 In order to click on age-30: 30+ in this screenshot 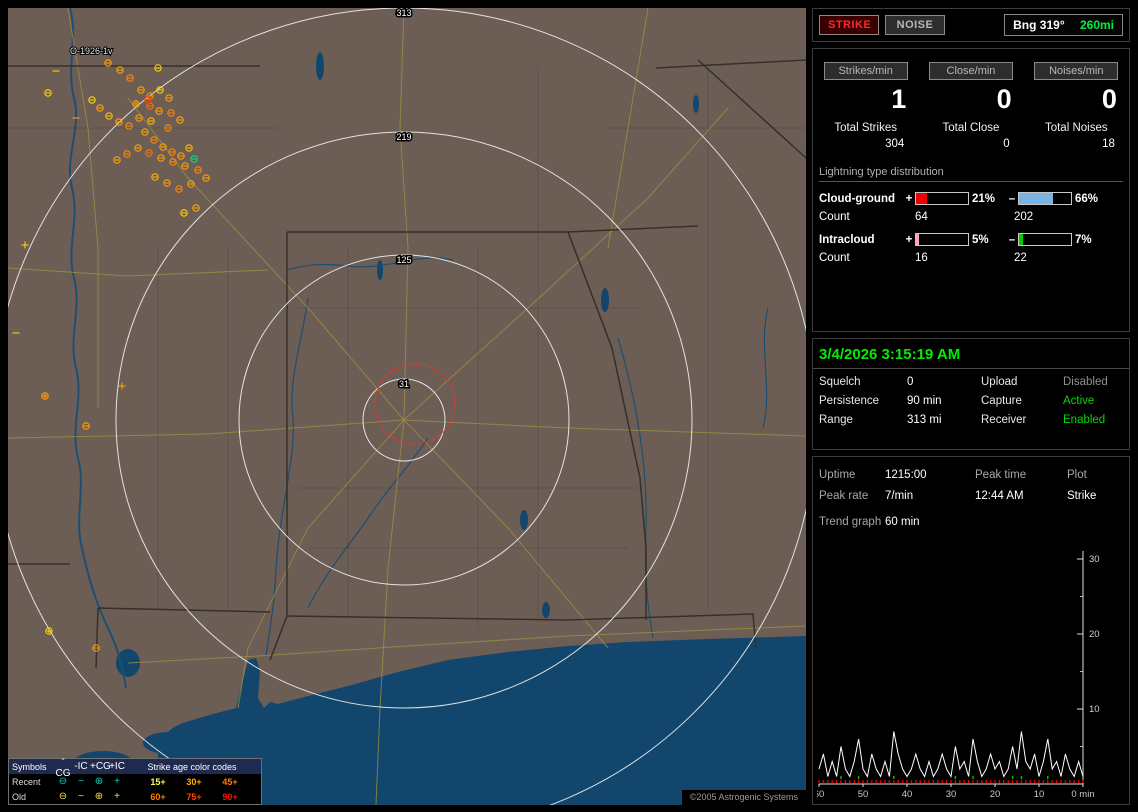, I will do `click(194, 781)`.